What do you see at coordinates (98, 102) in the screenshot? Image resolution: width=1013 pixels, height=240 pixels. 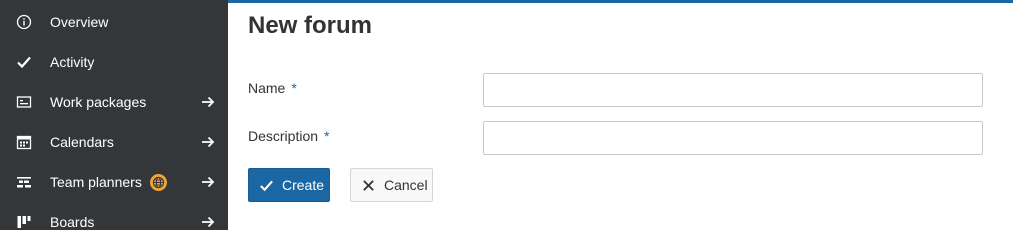 I see `sidebar-item-label: Work packages` at bounding box center [98, 102].